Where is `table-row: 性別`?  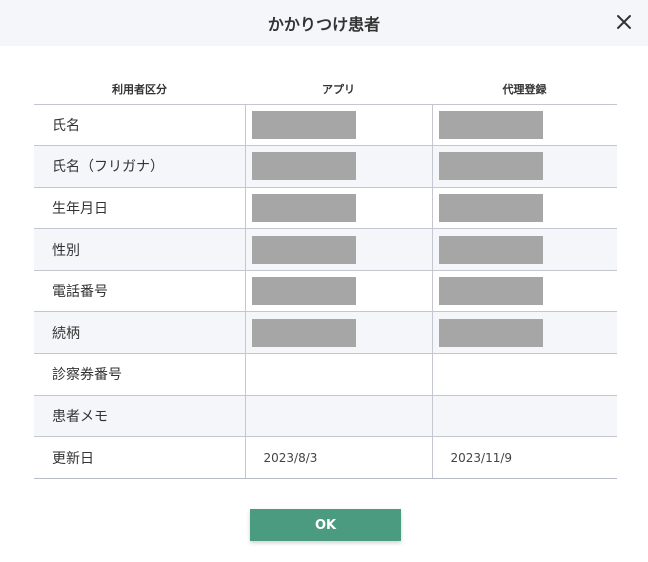
table-row: 性別 is located at coordinates (325, 249).